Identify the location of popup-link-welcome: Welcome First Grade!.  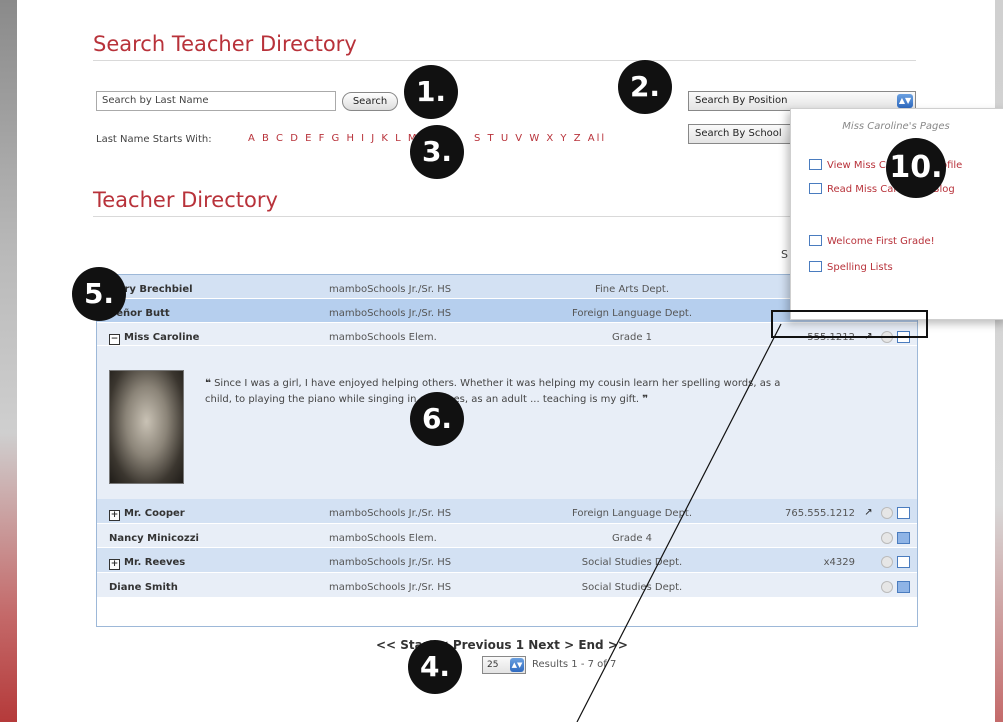
(872, 241).